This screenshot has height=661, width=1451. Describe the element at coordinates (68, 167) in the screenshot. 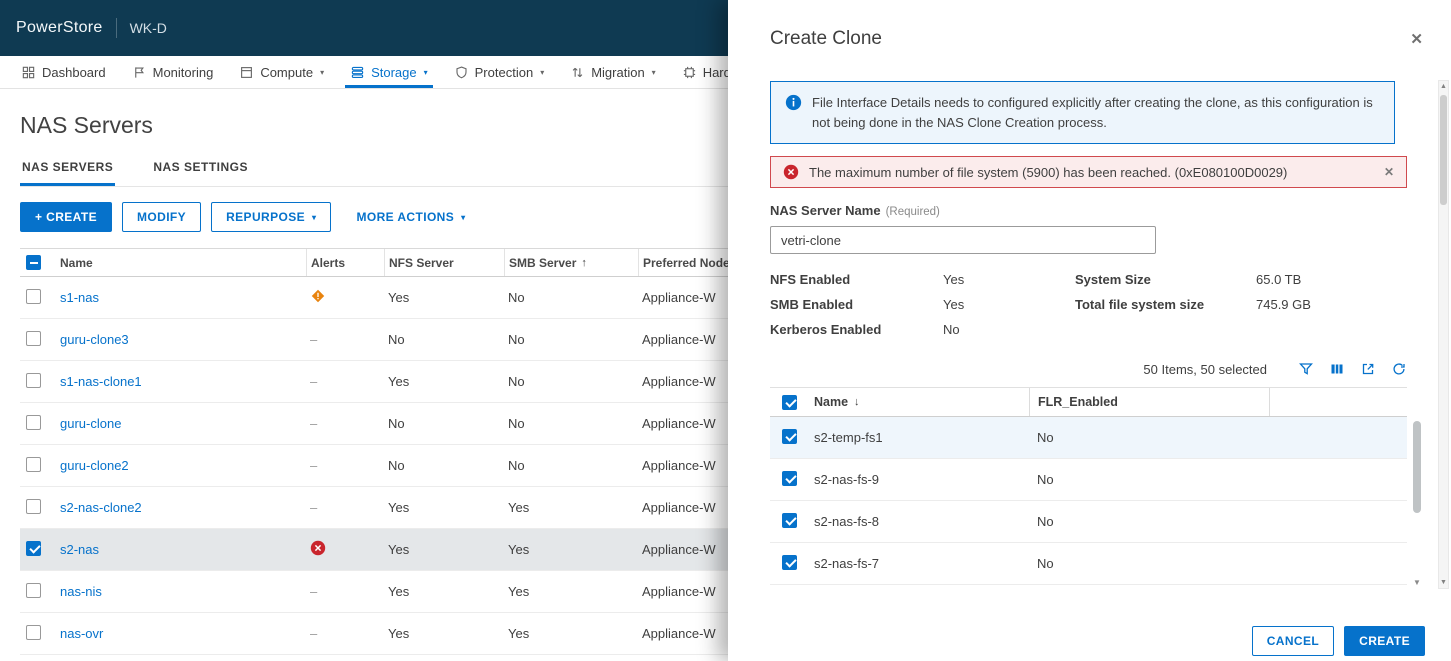

I see `tab-nas-servers: NAS SERVERS` at that location.